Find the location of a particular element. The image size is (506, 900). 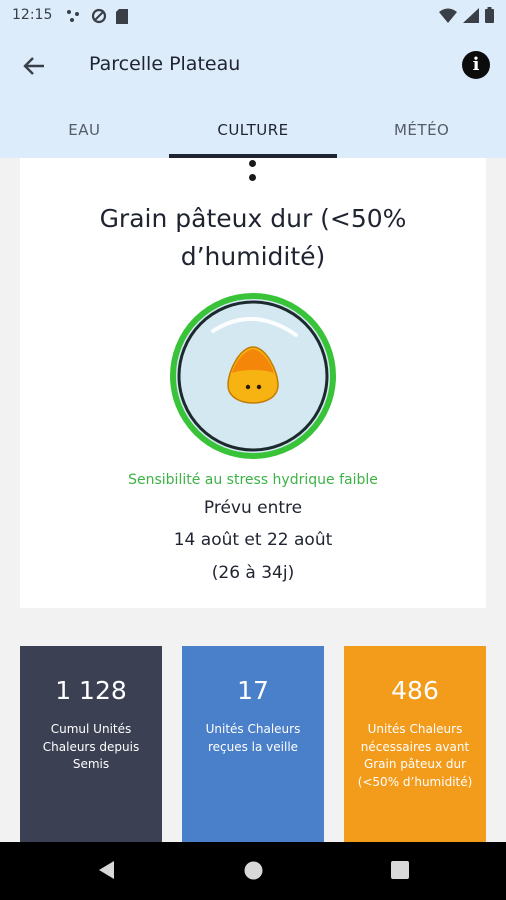

system-navigation-bar is located at coordinates (253, 871).